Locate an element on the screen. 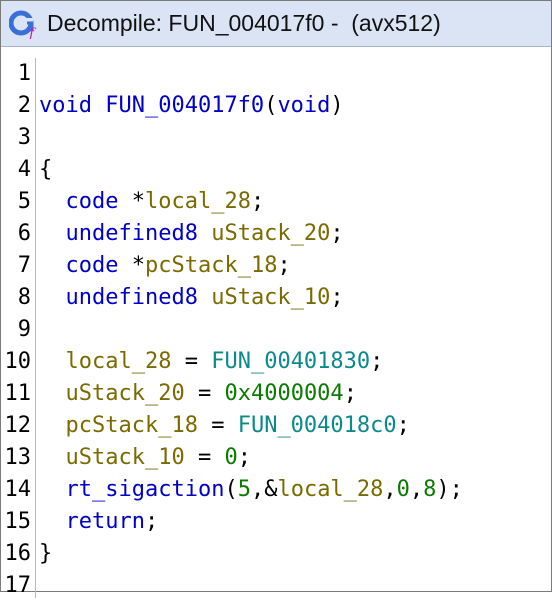 The width and height of the screenshot is (552, 602). code-text: uStack_10 = 0; is located at coordinates (145, 458).